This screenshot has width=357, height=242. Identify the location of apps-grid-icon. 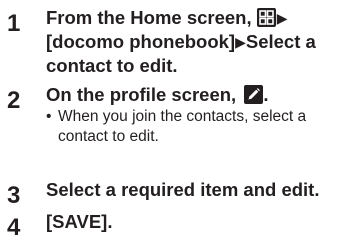
(266, 17).